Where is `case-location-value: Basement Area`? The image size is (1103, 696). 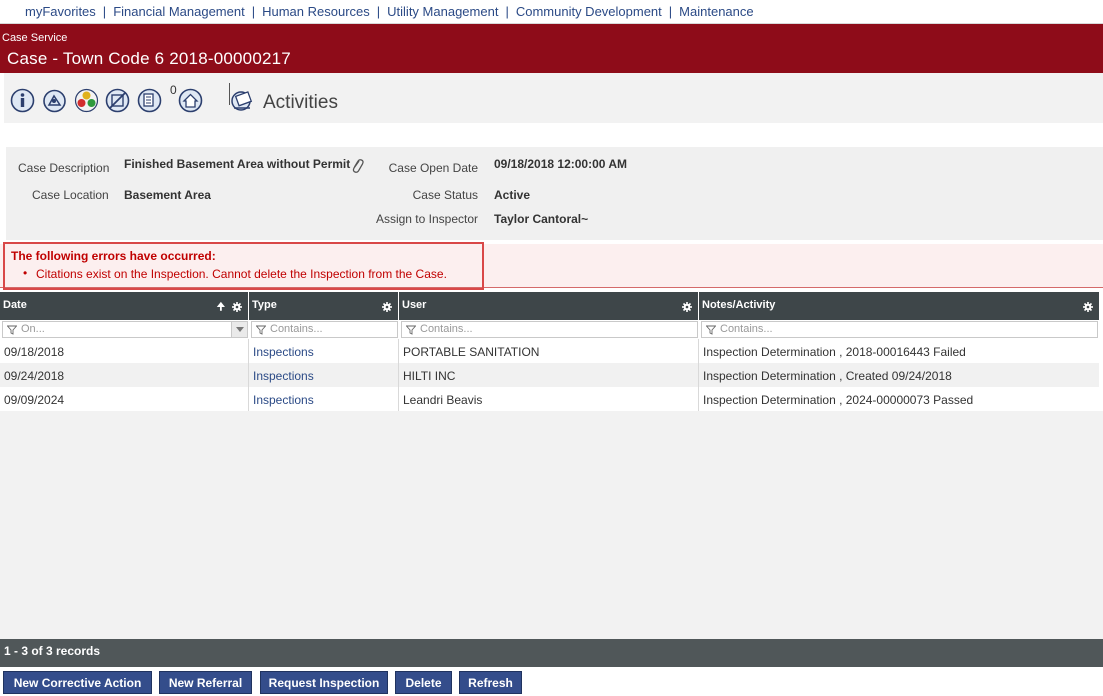
case-location-value: Basement Area is located at coordinates (167, 195).